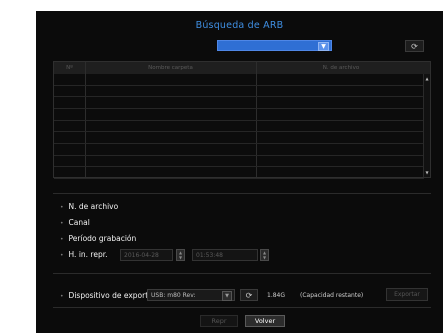  What do you see at coordinates (219, 321) in the screenshot?
I see `play-button: Repr` at bounding box center [219, 321].